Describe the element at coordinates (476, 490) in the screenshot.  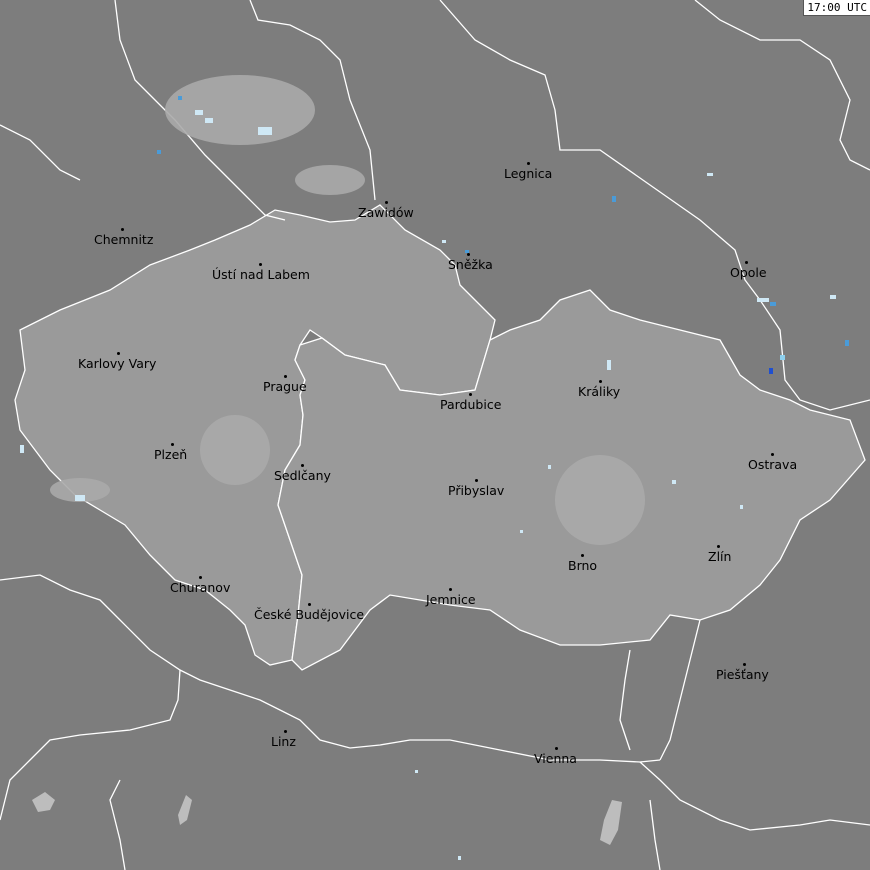
I see `city-label: Přibyslav` at that location.